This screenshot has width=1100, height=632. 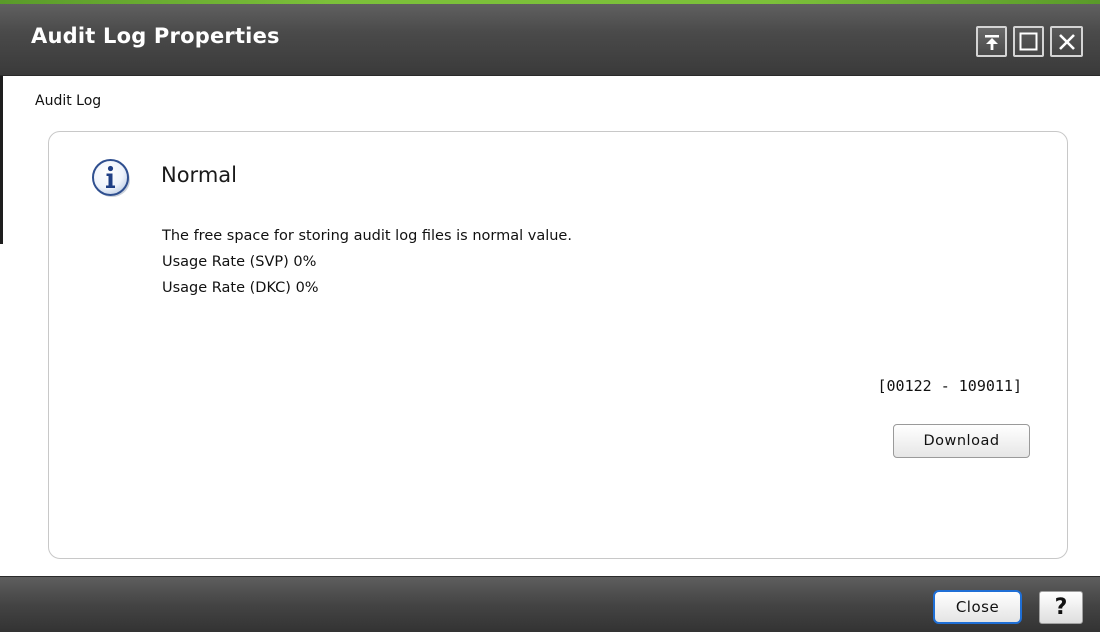 I want to click on window-title: Audit Log Properties, so click(x=155, y=36).